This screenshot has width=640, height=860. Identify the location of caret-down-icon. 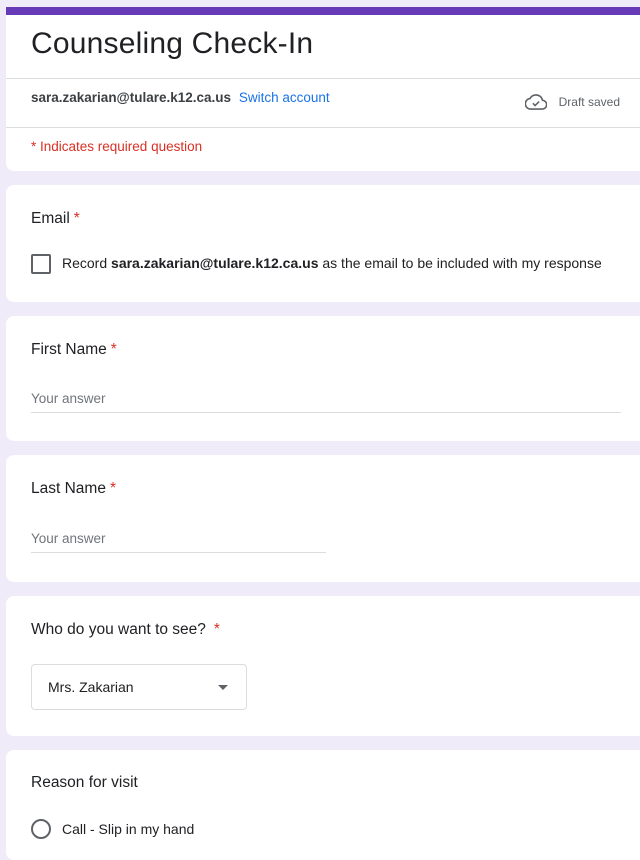
(223, 687).